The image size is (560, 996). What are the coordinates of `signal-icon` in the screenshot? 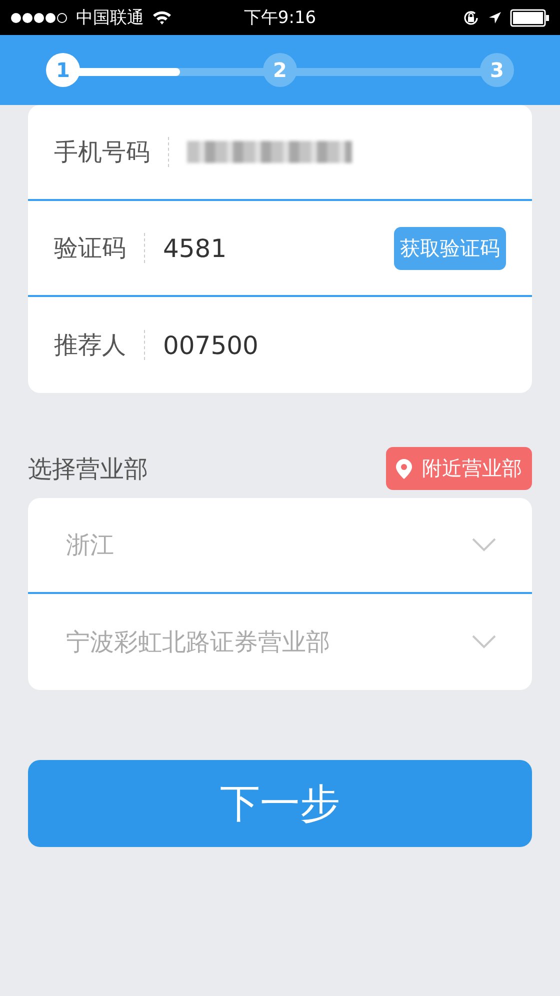 It's located at (39, 18).